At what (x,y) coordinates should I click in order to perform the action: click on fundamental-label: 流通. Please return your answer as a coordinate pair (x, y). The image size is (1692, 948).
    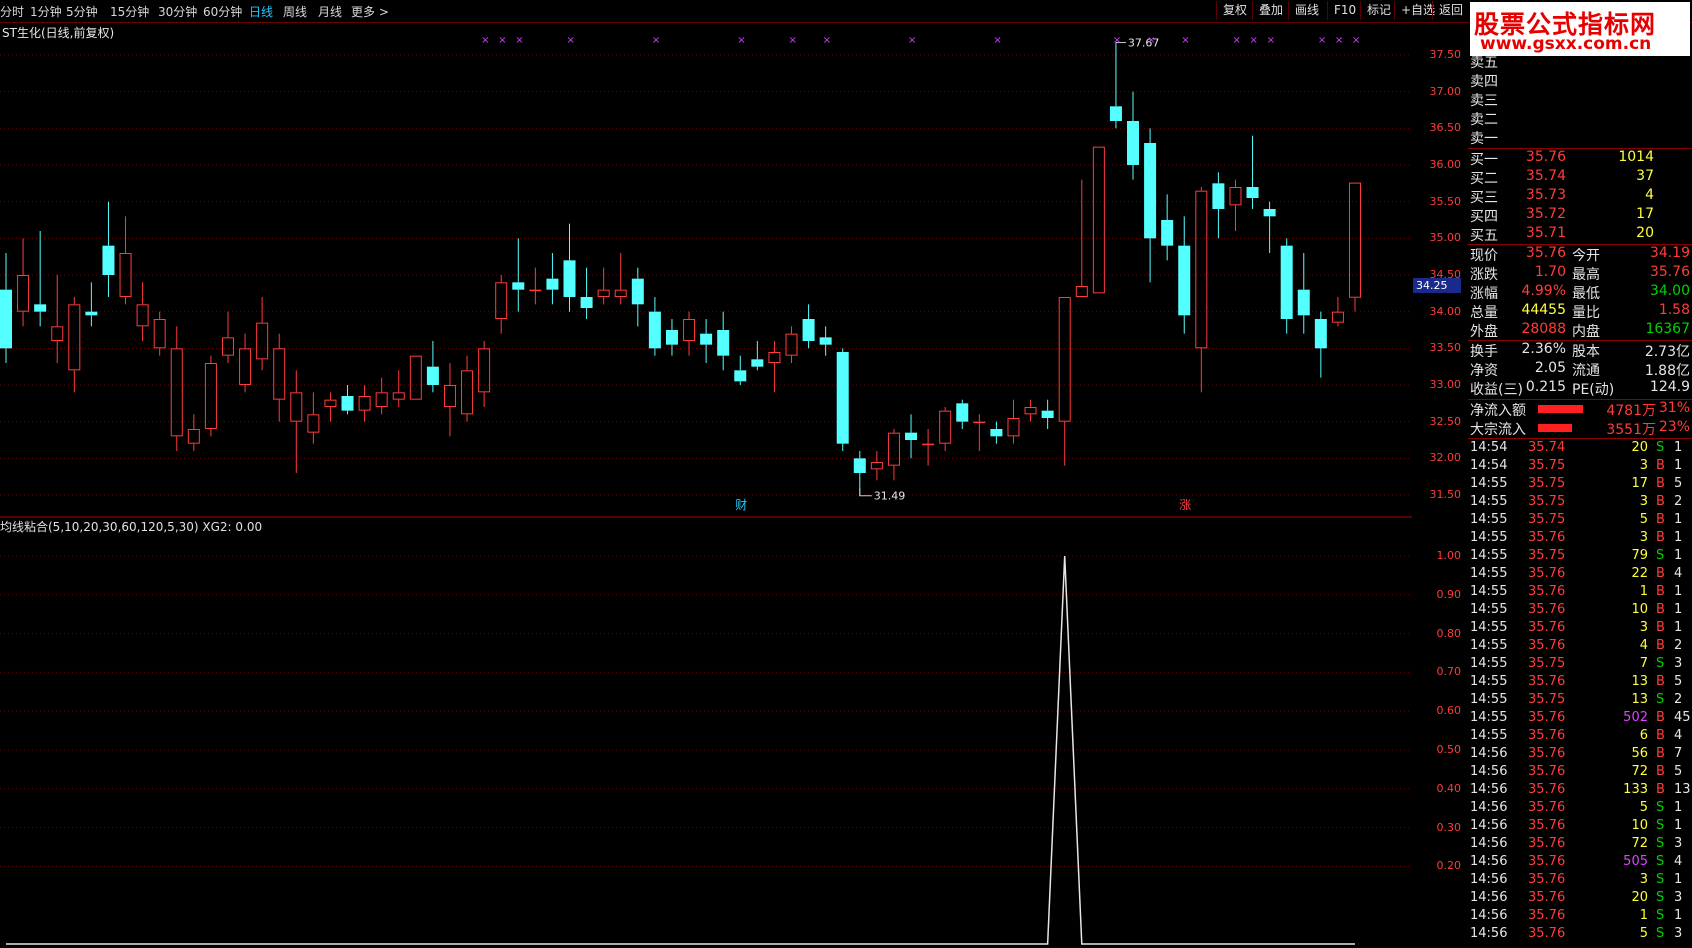
    Looking at the image, I should click on (1586, 371).